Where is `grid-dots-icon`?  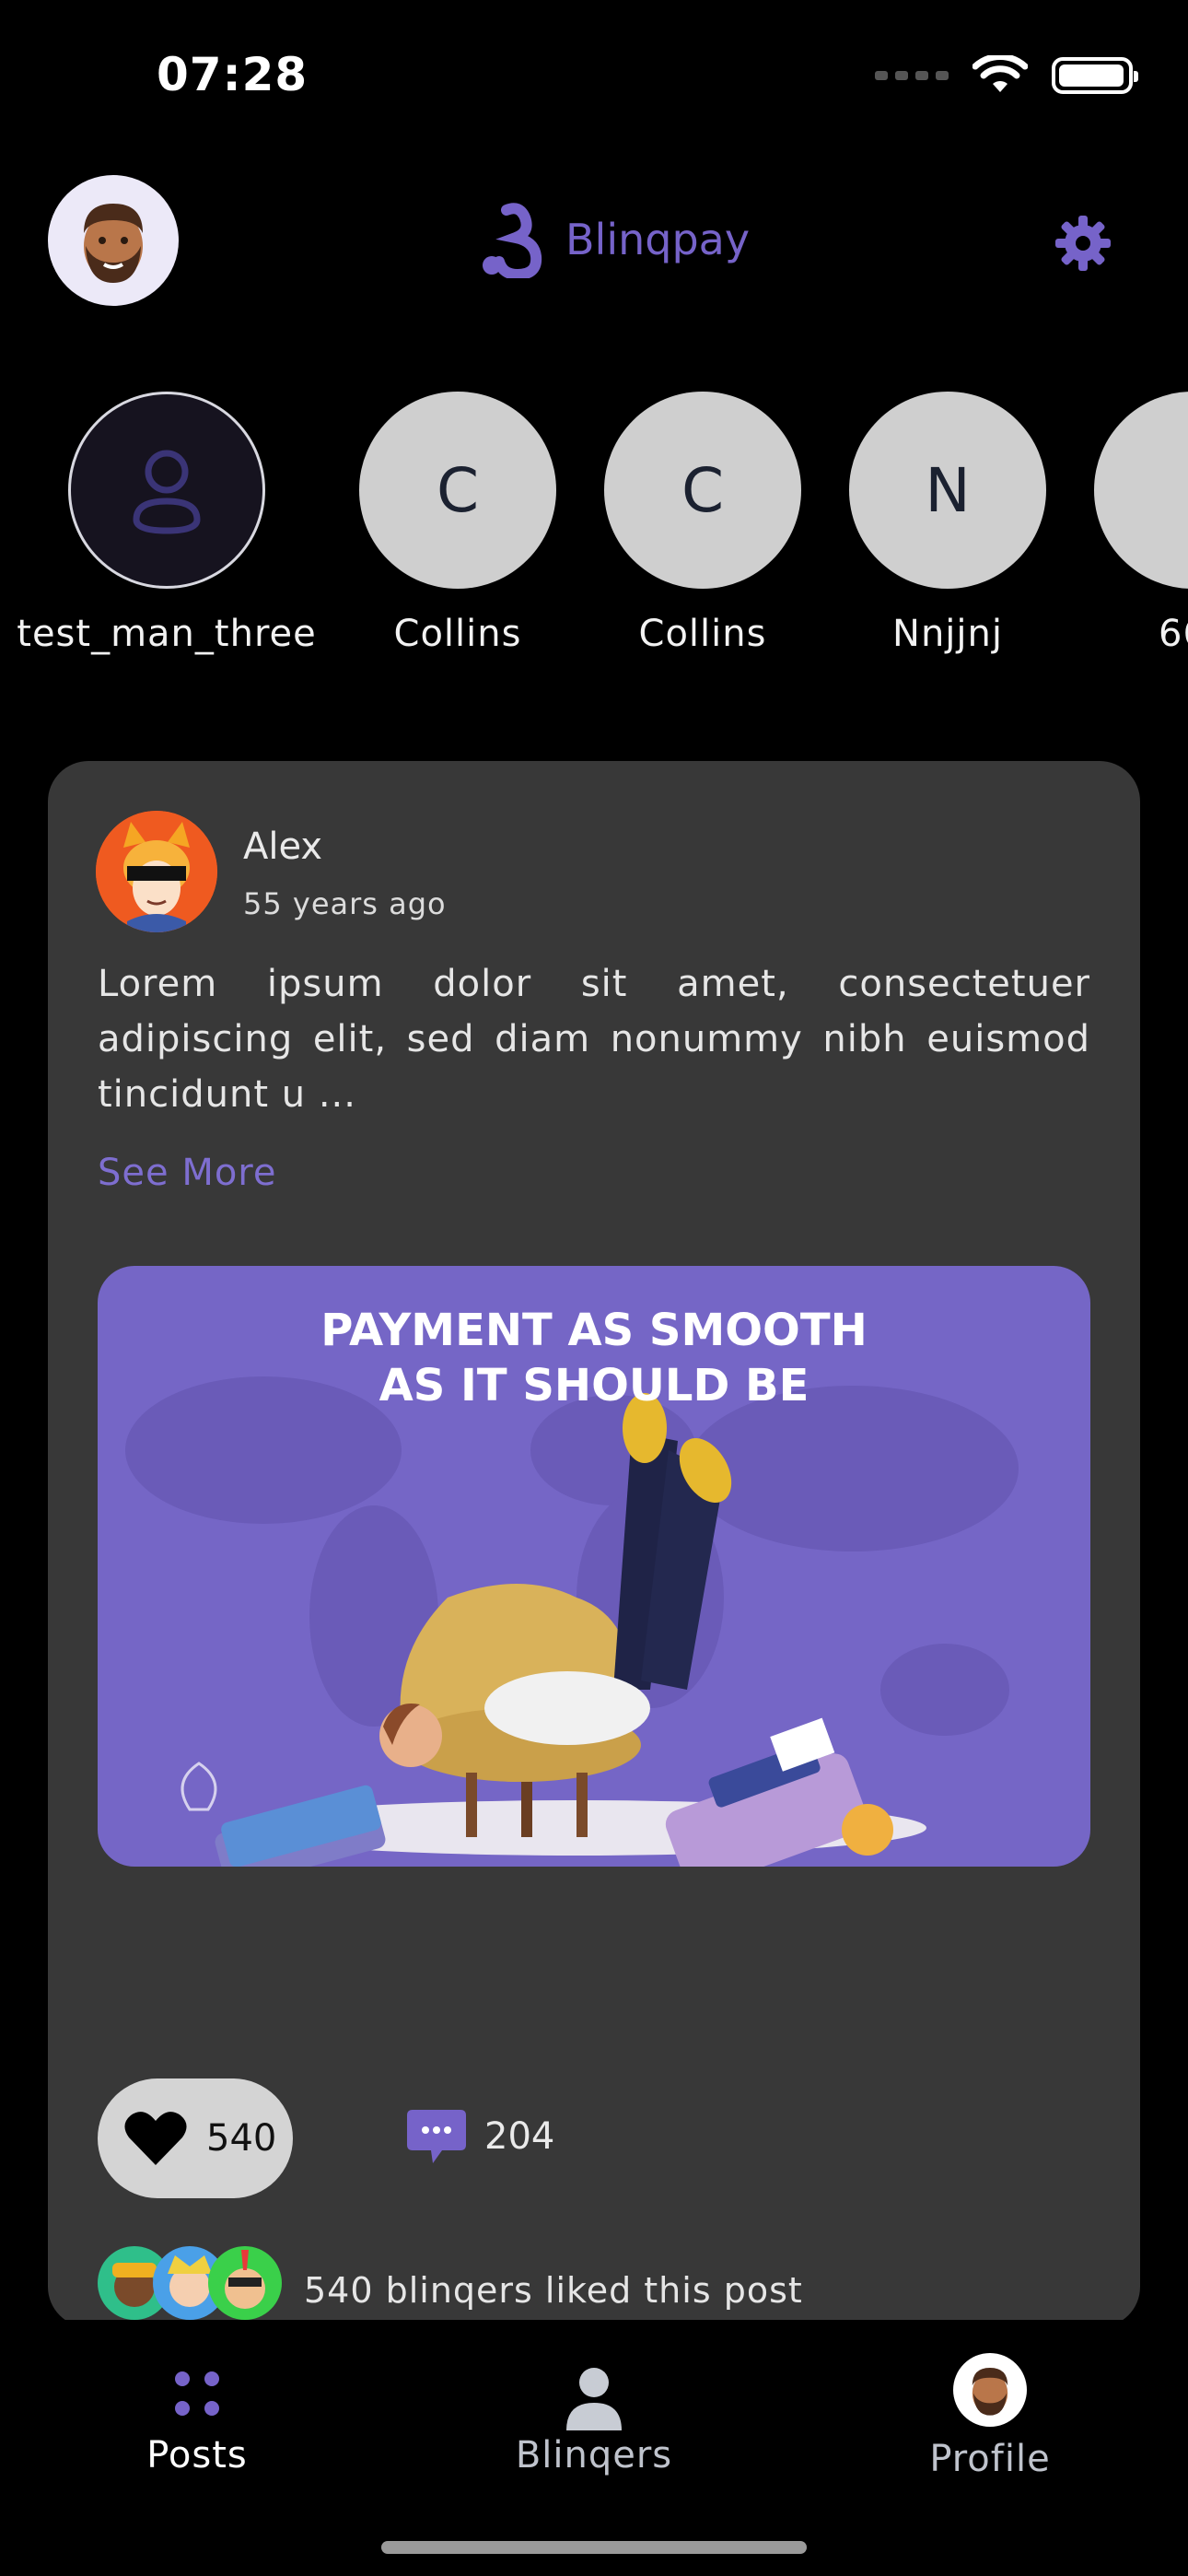 grid-dots-icon is located at coordinates (197, 2393).